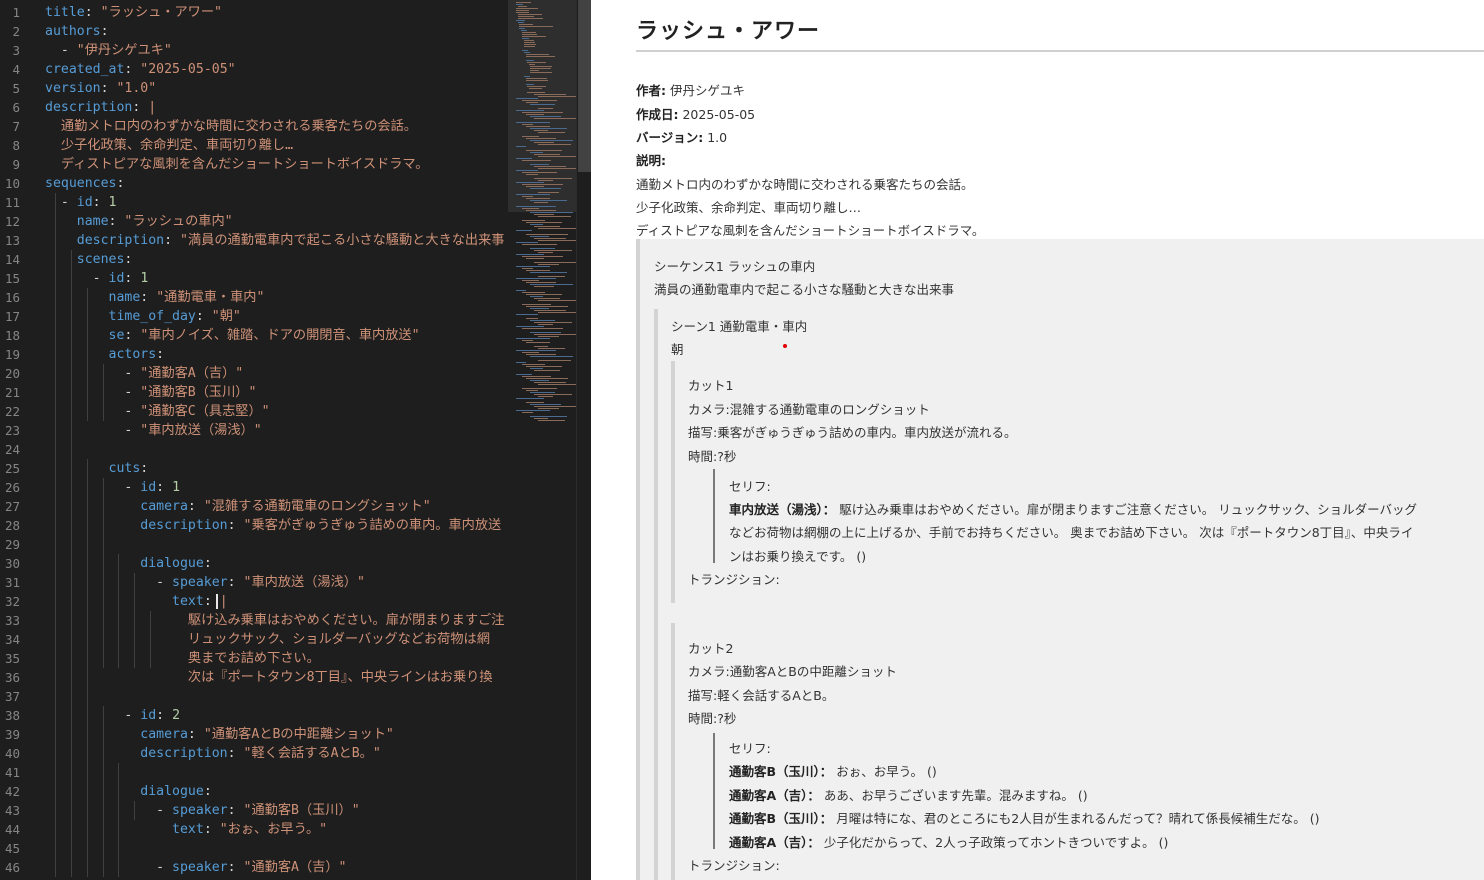  What do you see at coordinates (155, 297) in the screenshot?
I see `code-line: name: "通勤電車・車内"` at bounding box center [155, 297].